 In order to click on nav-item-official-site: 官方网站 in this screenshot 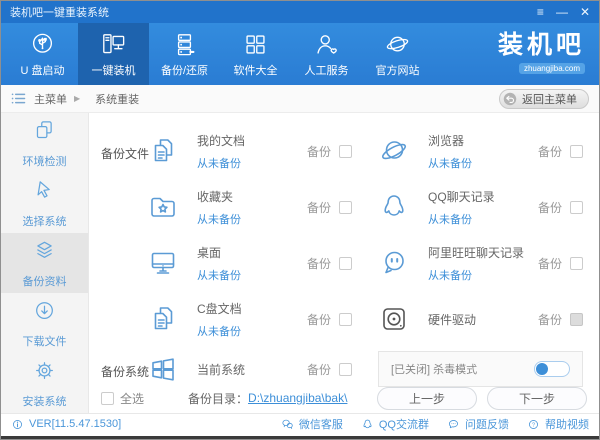, I will do `click(397, 54)`.